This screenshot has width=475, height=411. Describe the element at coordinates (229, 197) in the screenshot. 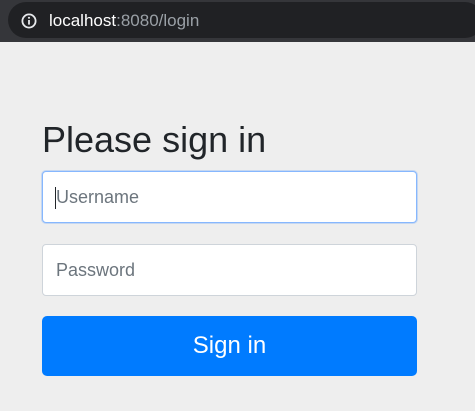

I see `username-field` at that location.